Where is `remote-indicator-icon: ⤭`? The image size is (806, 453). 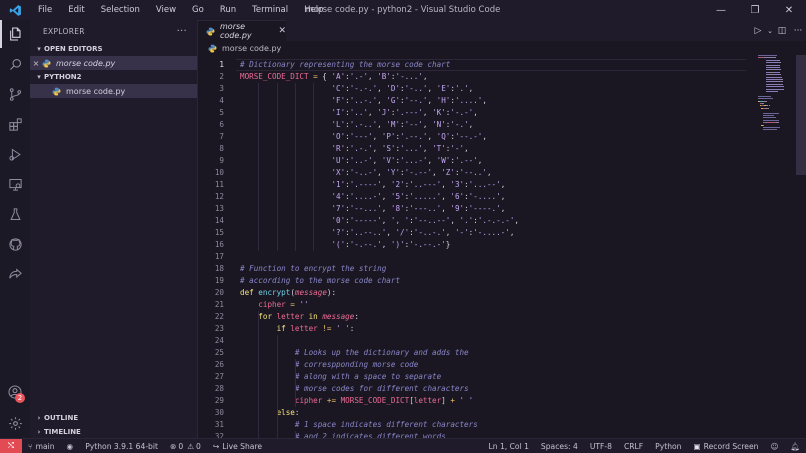 remote-indicator-icon: ⤭ is located at coordinates (11, 445).